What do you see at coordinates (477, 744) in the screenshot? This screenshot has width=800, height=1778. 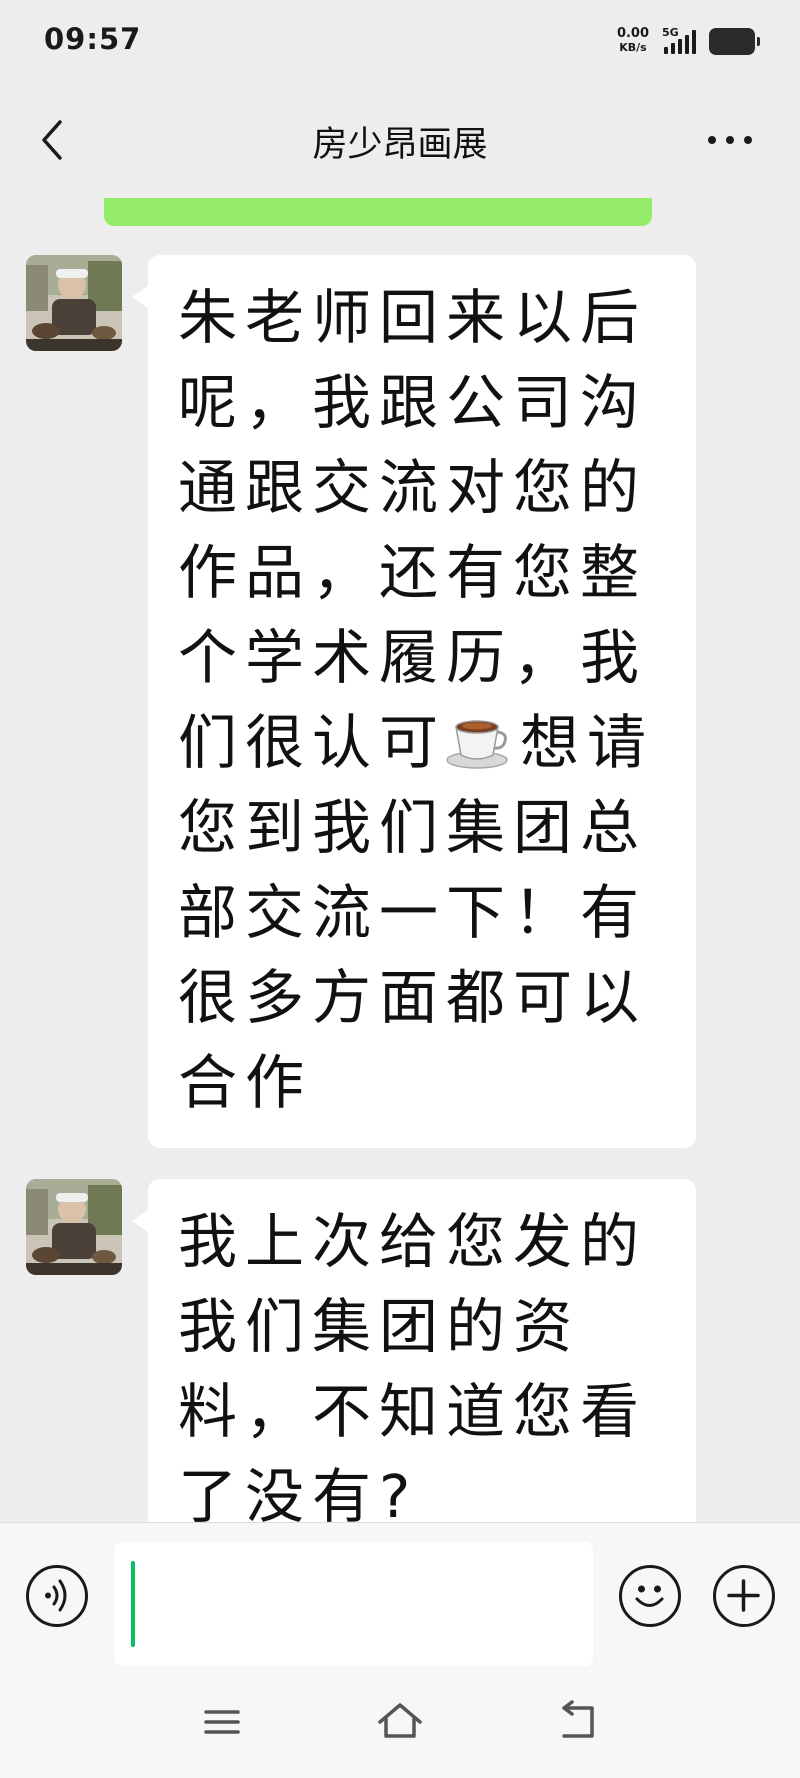 I see `coffee-cup-icon` at bounding box center [477, 744].